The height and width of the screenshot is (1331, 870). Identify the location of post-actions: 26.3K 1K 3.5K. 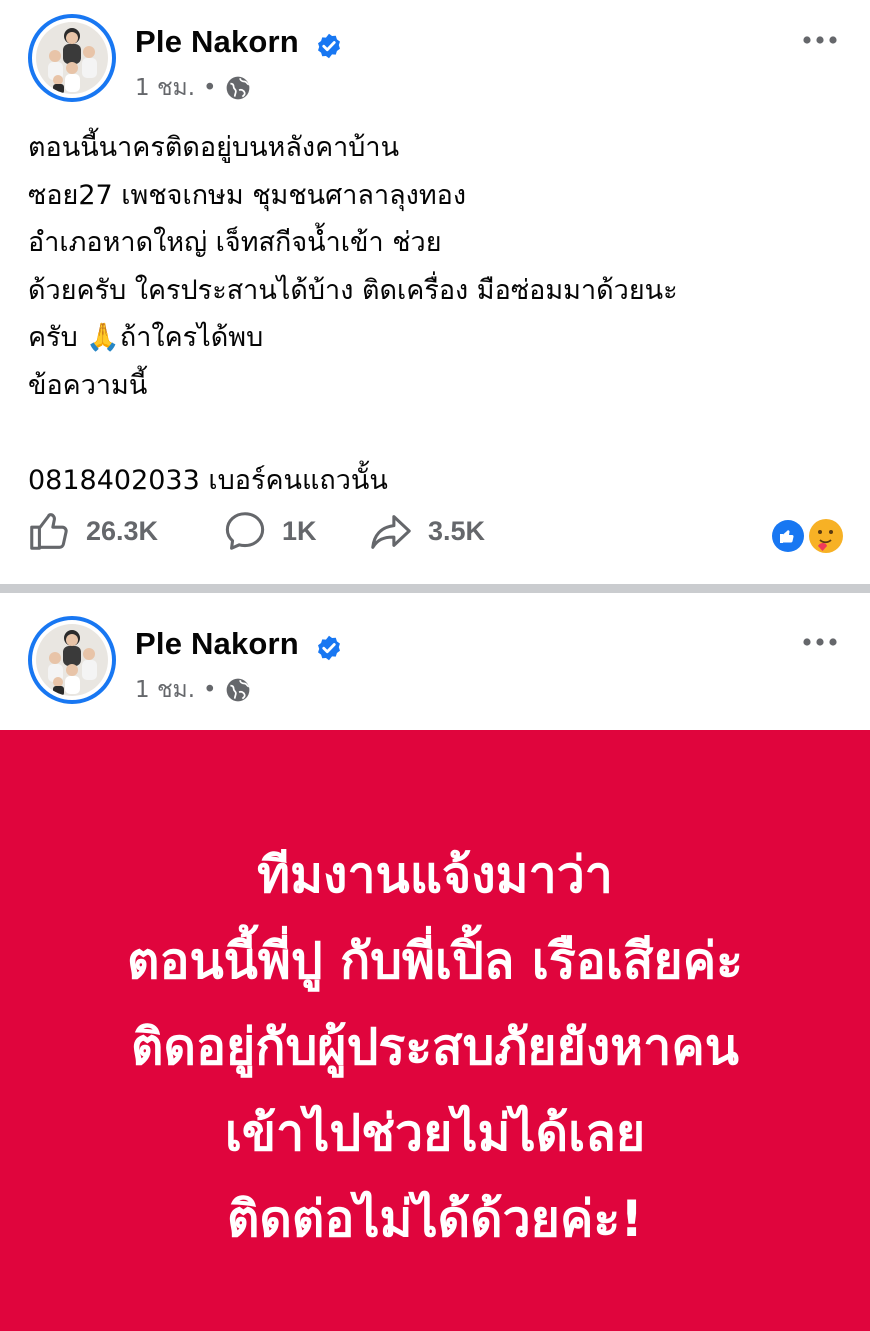
(435, 537).